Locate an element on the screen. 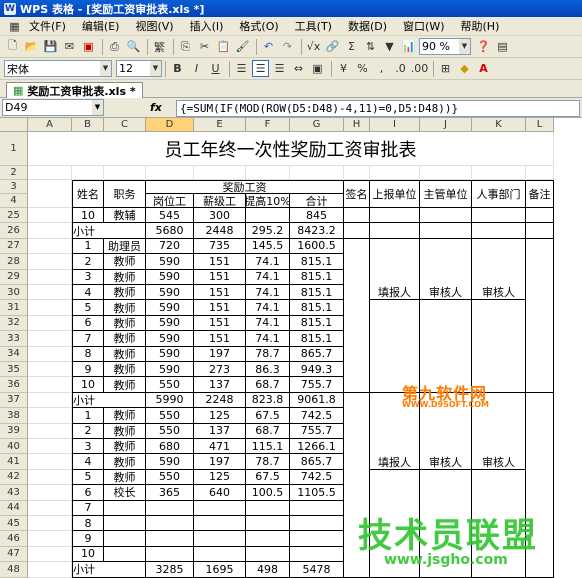 Image resolution: width=582 pixels, height=578 pixels. row-base: 5680 is located at coordinates (170, 231).